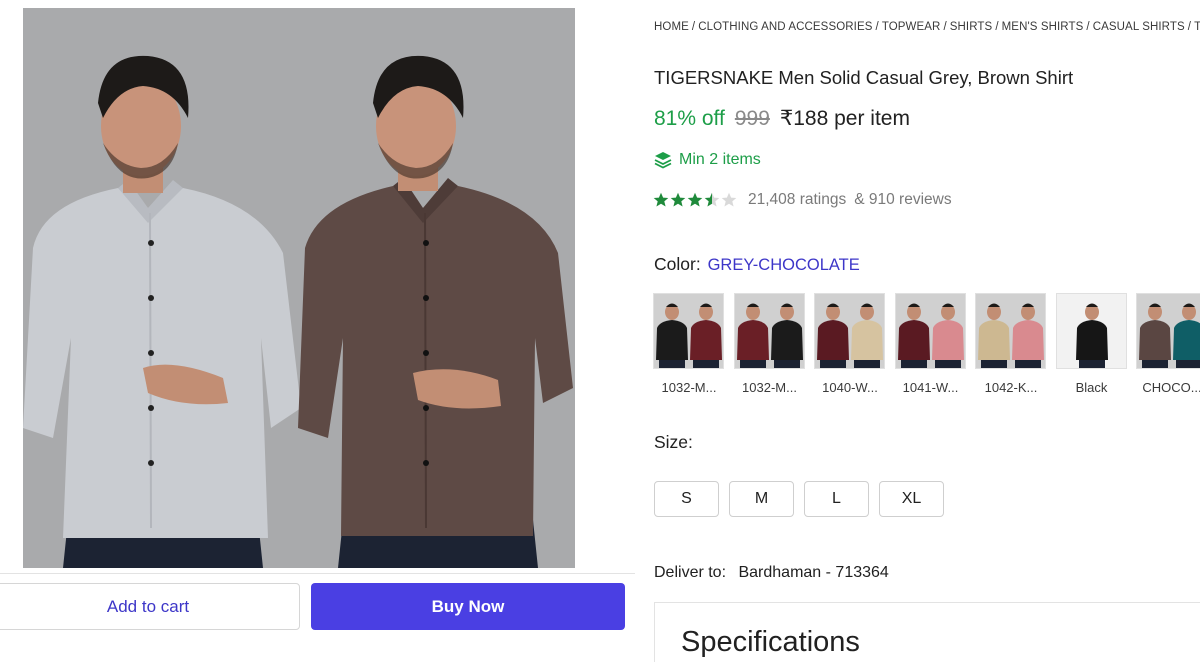 This screenshot has width=1200, height=662. Describe the element at coordinates (690, 572) in the screenshot. I see `deliver-label: Deliver to:` at that location.